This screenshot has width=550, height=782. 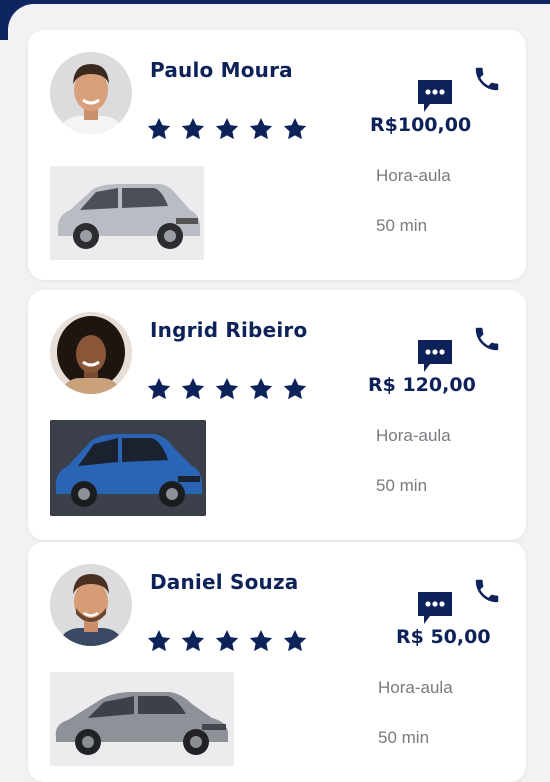 I want to click on gray-sedan-icon, so click(x=141, y=723).